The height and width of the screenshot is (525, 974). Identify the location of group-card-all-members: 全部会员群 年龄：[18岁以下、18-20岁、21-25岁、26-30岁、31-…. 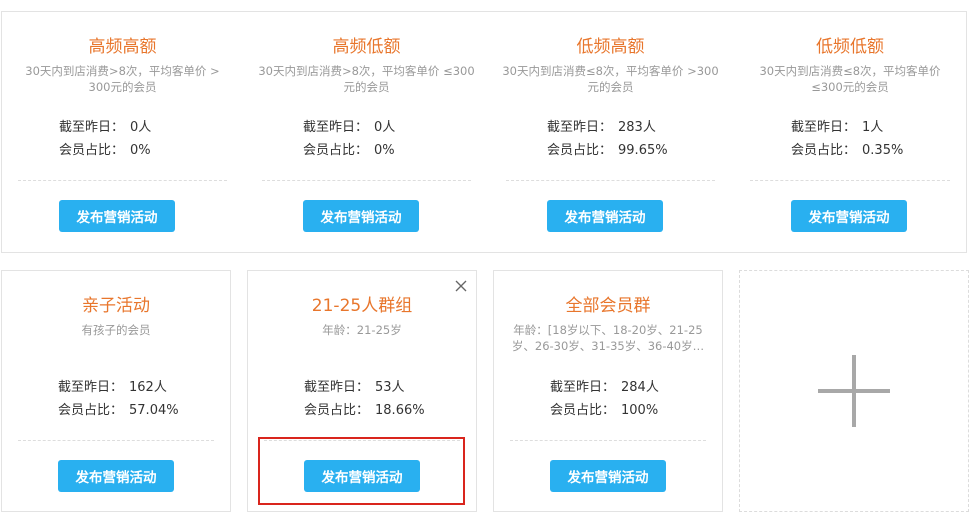
(608, 391).